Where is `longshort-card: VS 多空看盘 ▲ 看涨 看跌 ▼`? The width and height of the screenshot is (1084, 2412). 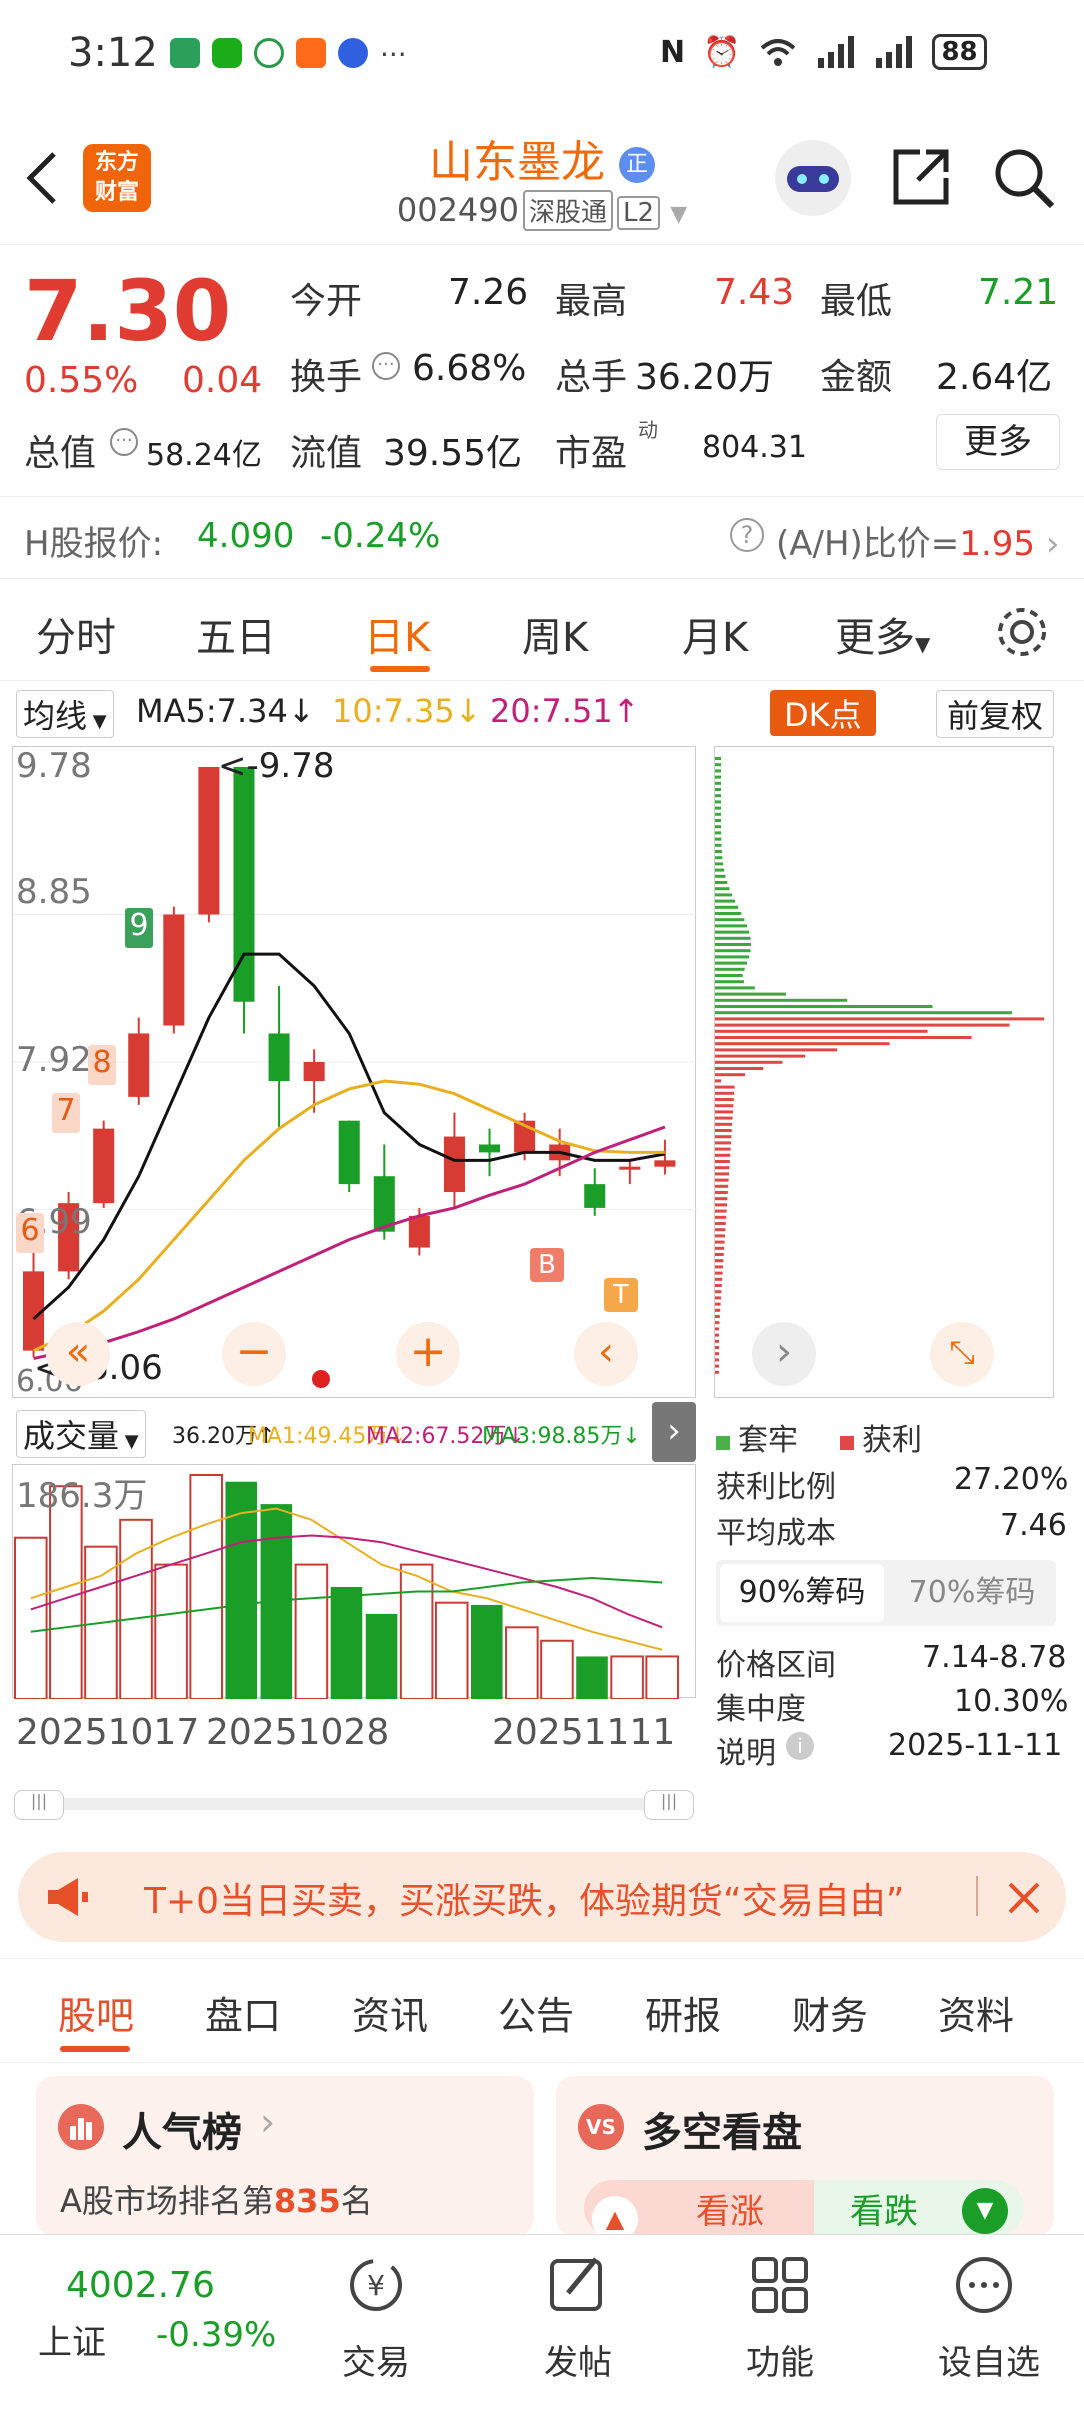 longshort-card: VS 多空看盘 ▲ 看涨 看跌 ▼ is located at coordinates (805, 2159).